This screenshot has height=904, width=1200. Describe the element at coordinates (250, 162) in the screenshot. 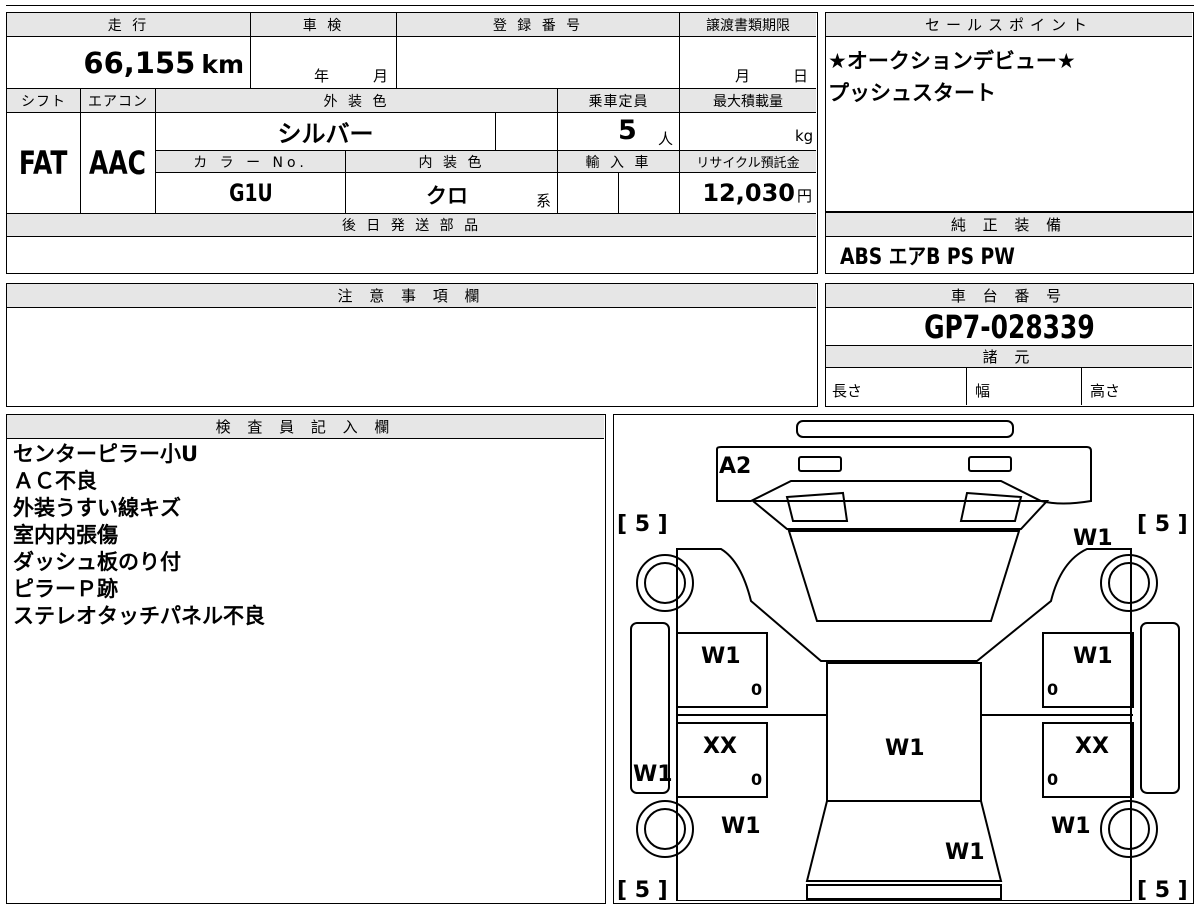

I see `color-no-header: カ ラ ー No.` at that location.